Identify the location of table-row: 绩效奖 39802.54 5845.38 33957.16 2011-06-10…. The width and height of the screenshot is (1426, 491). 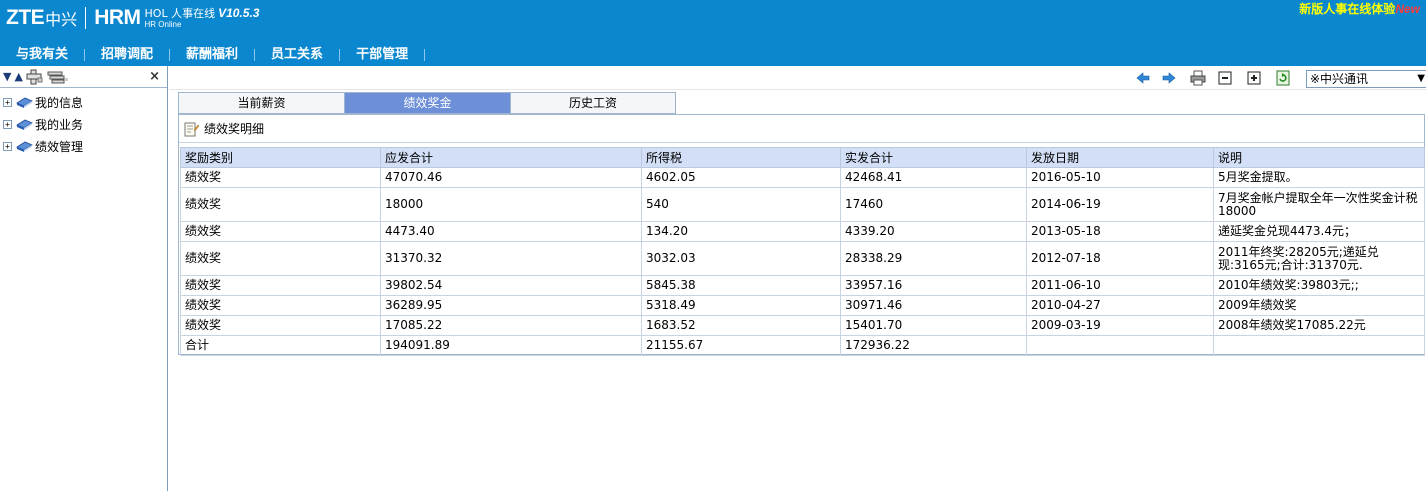
(802, 285).